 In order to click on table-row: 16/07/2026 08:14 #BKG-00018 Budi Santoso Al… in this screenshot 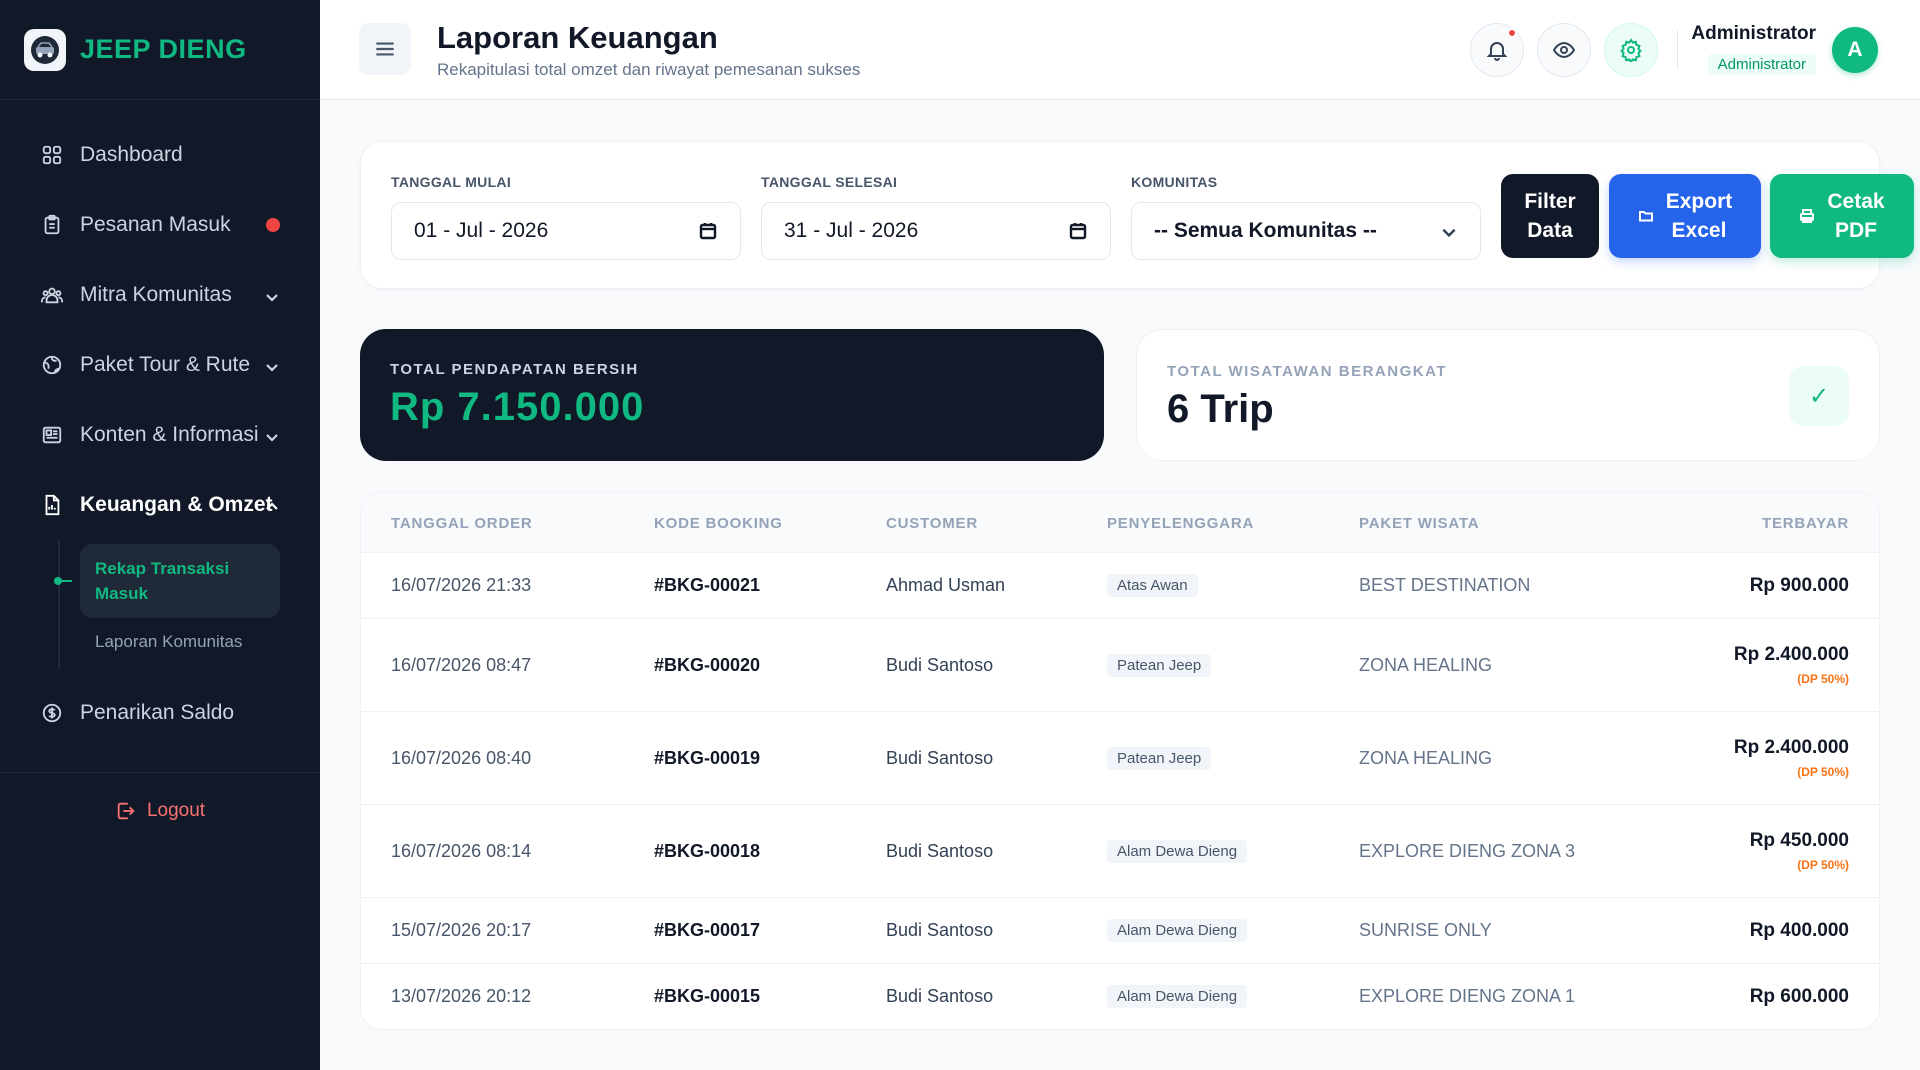, I will do `click(1120, 851)`.